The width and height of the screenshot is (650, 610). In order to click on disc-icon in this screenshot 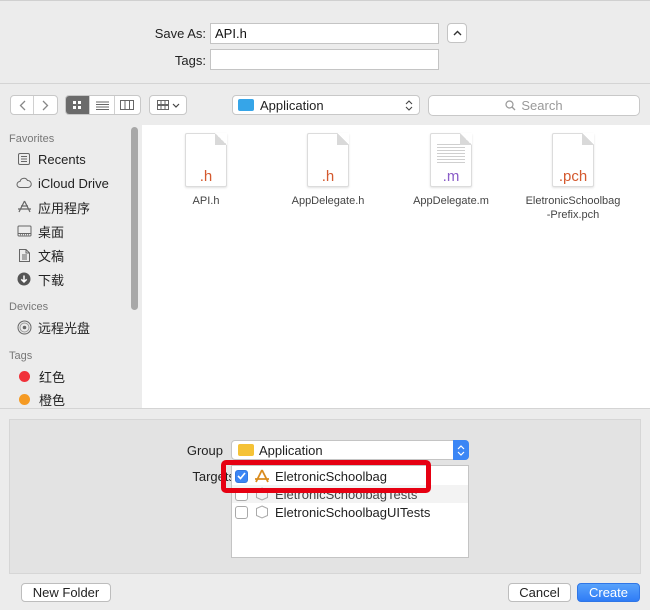, I will do `click(24, 327)`.